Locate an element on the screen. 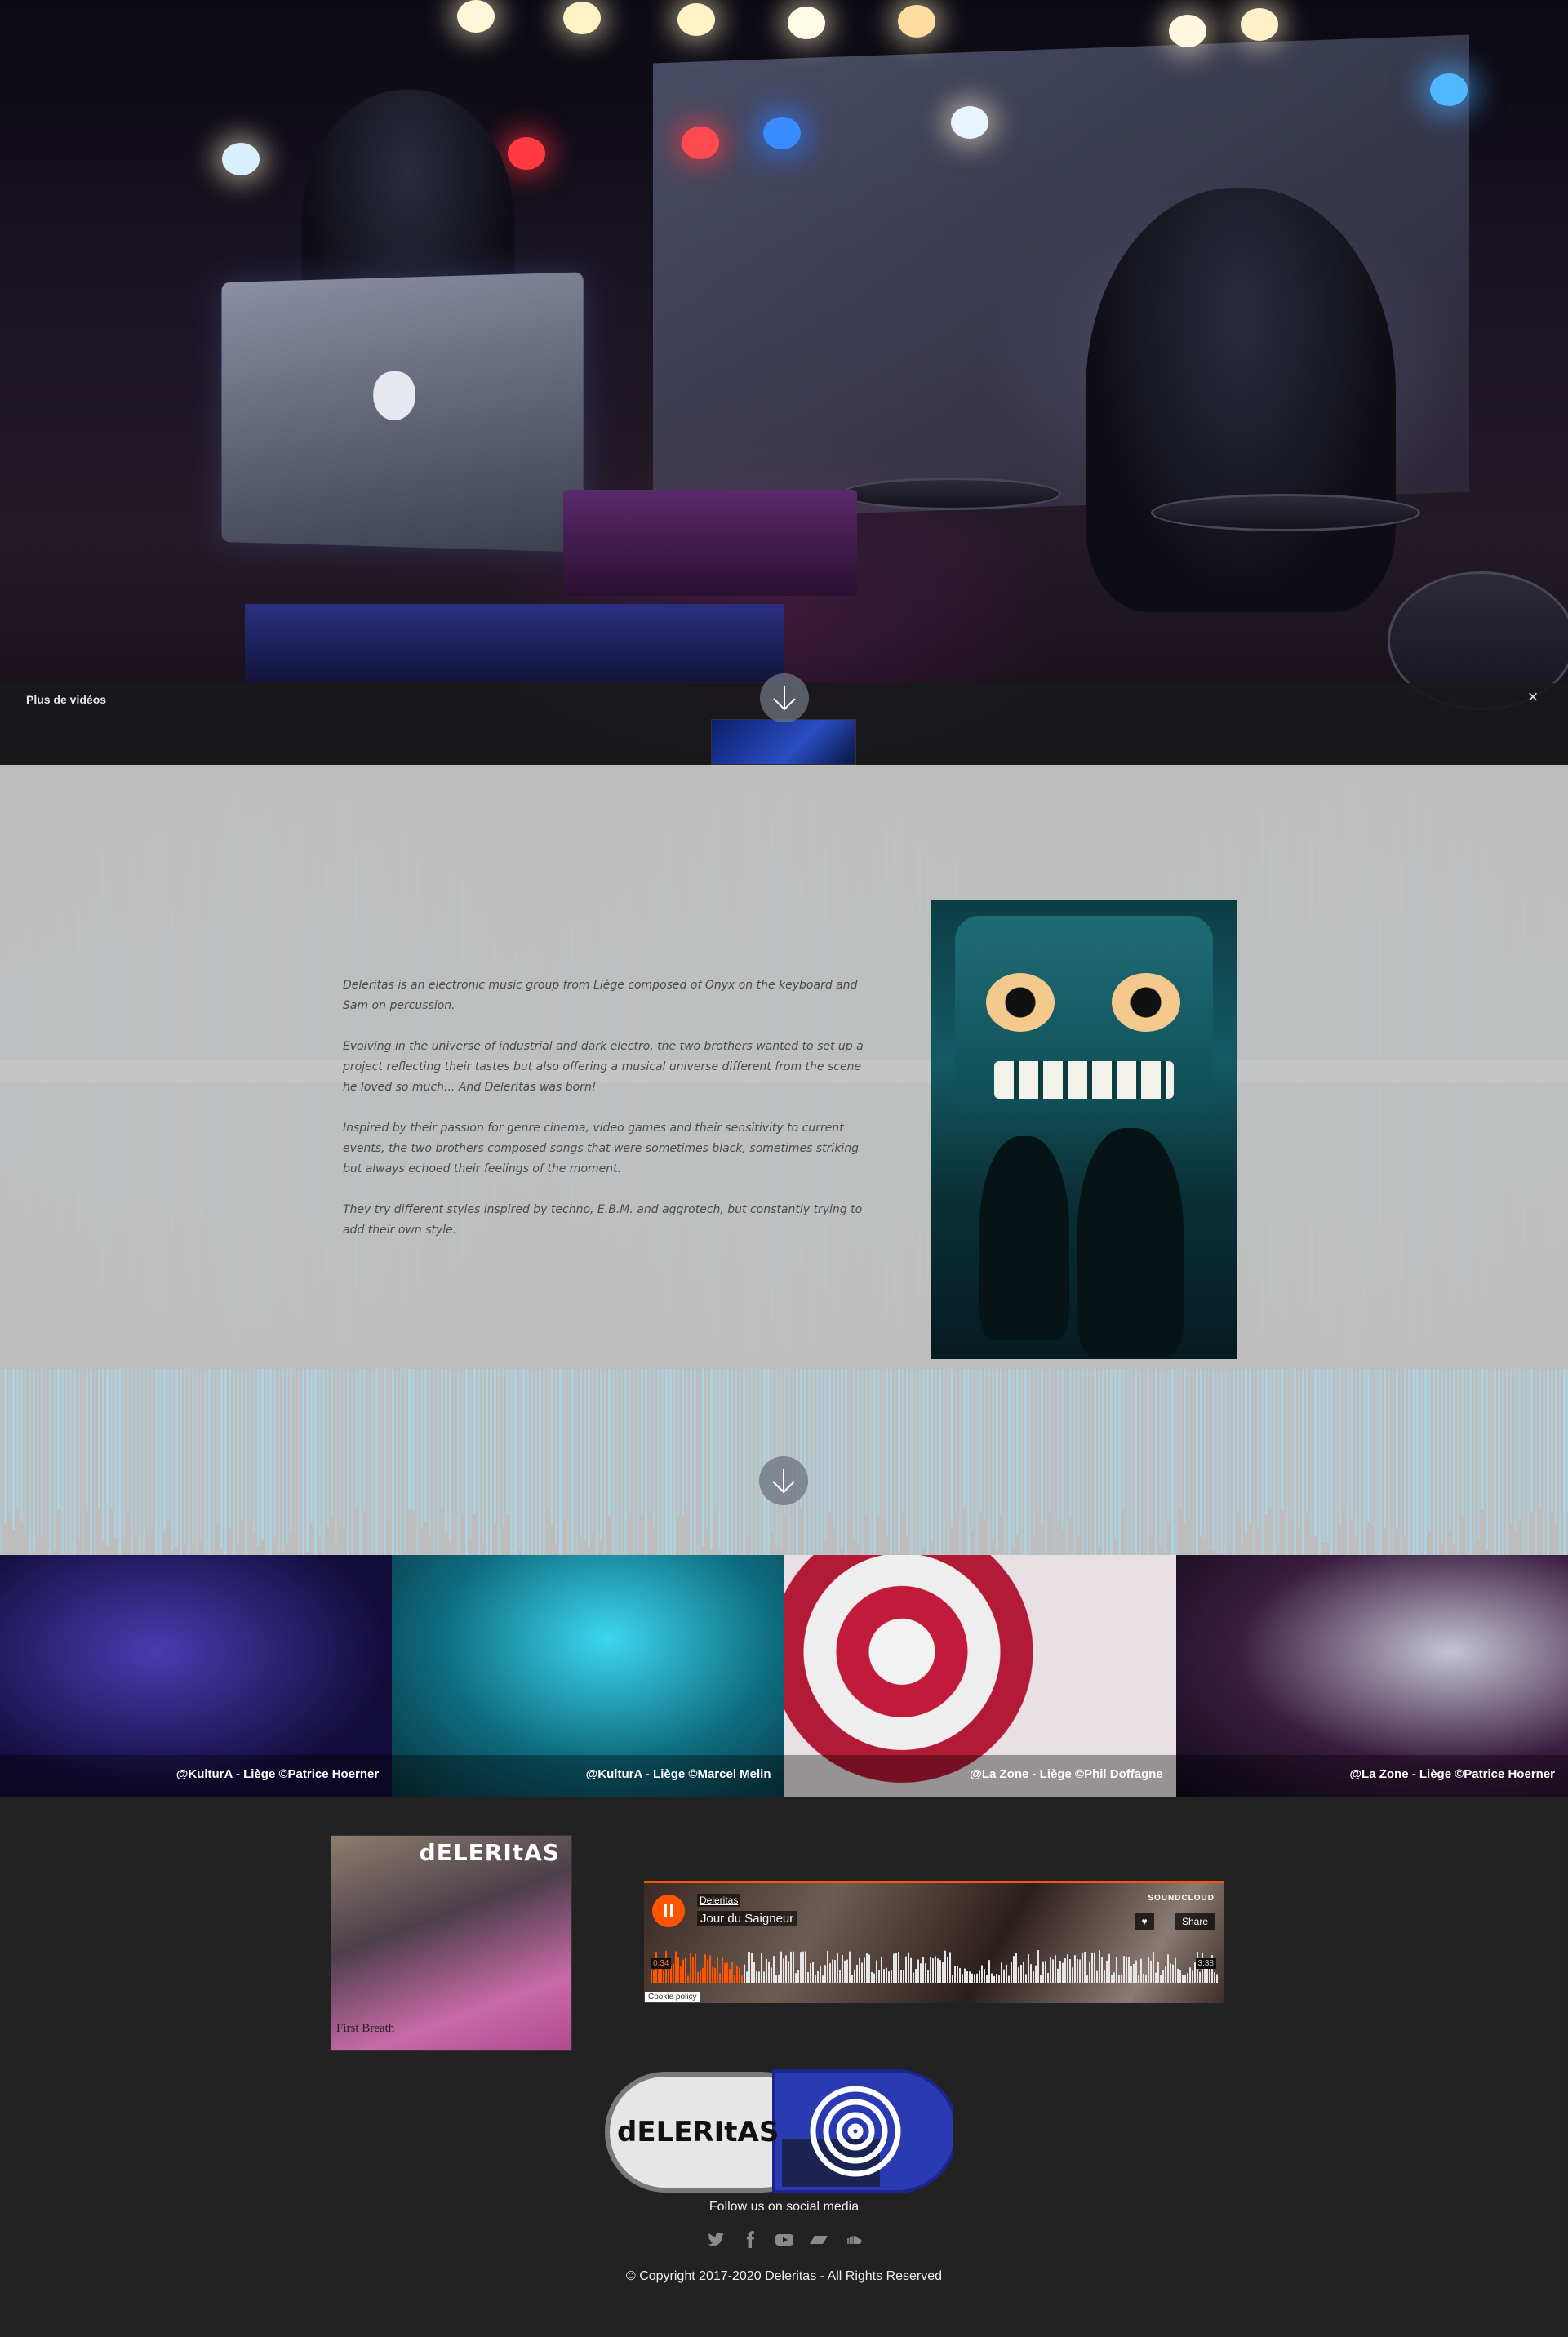 Image resolution: width=1568 pixels, height=2337 pixels. gallery-item: @La Zone - Liège ©Patrice Hoerner is located at coordinates (1371, 1676).